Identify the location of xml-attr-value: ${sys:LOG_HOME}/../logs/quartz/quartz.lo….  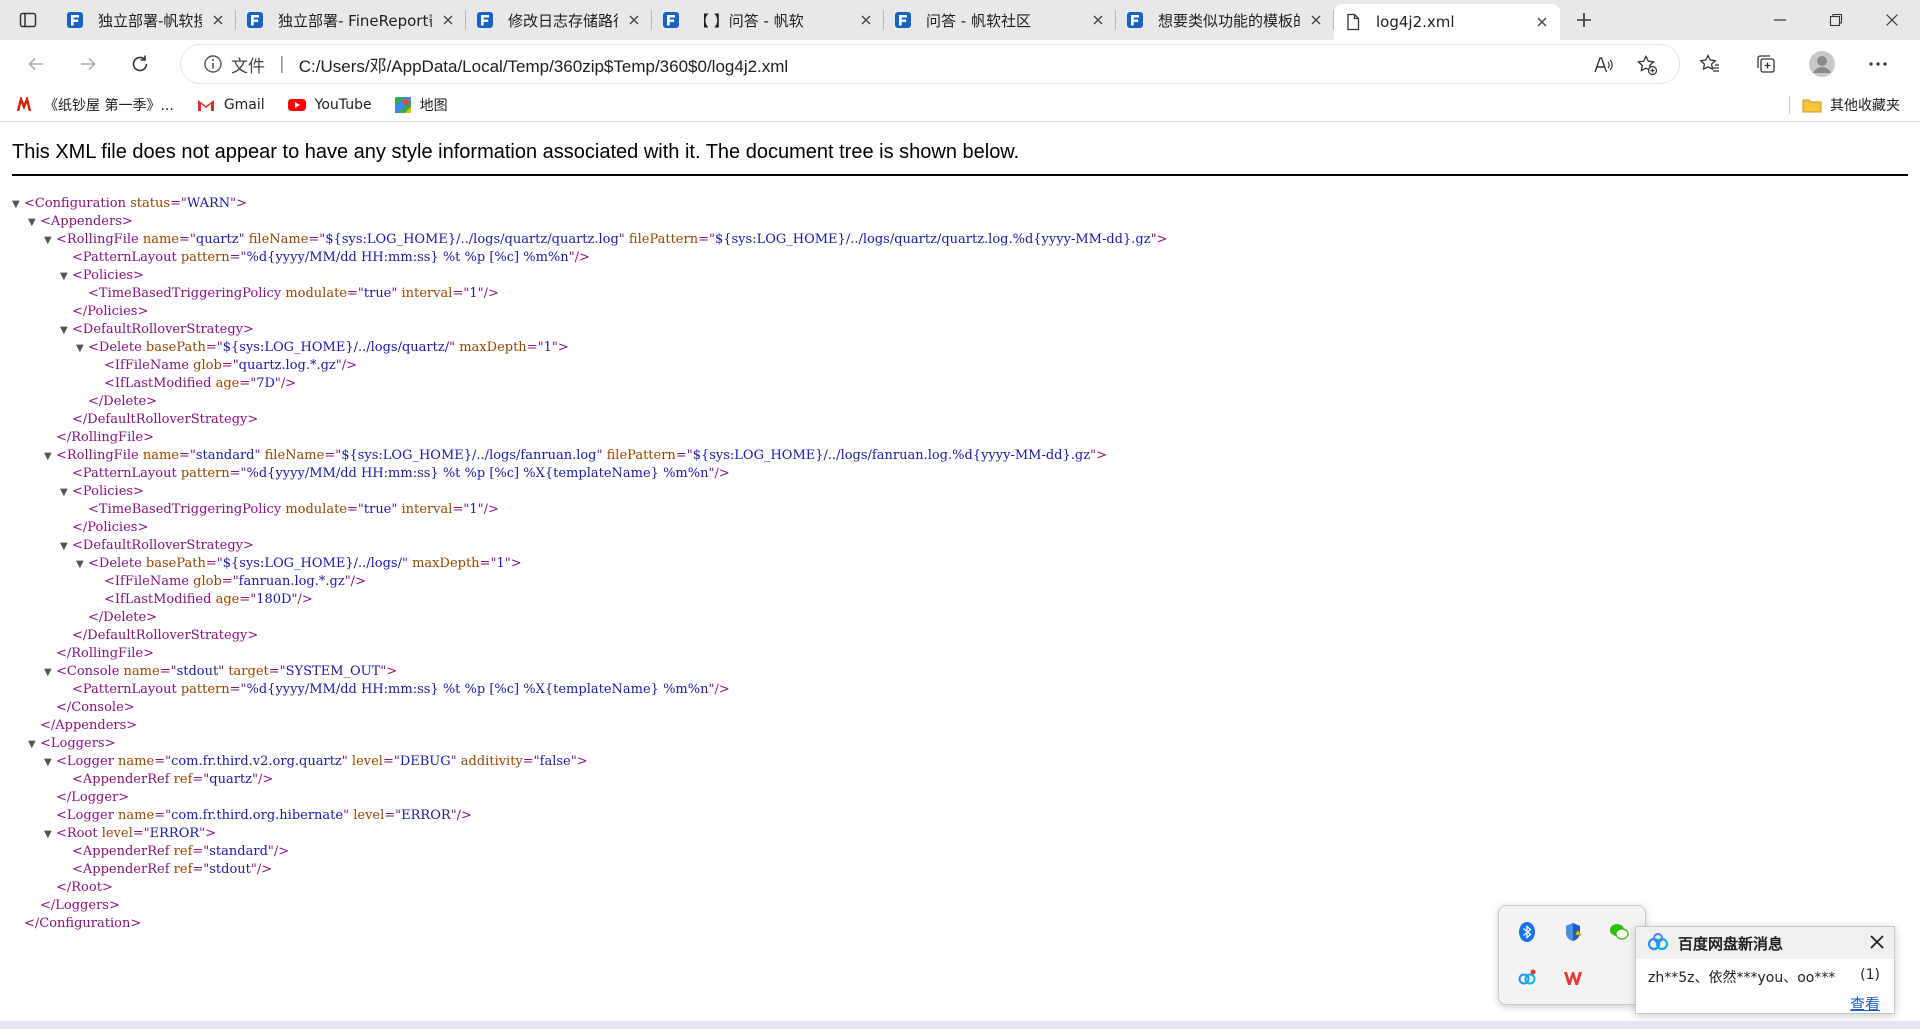
(932, 239).